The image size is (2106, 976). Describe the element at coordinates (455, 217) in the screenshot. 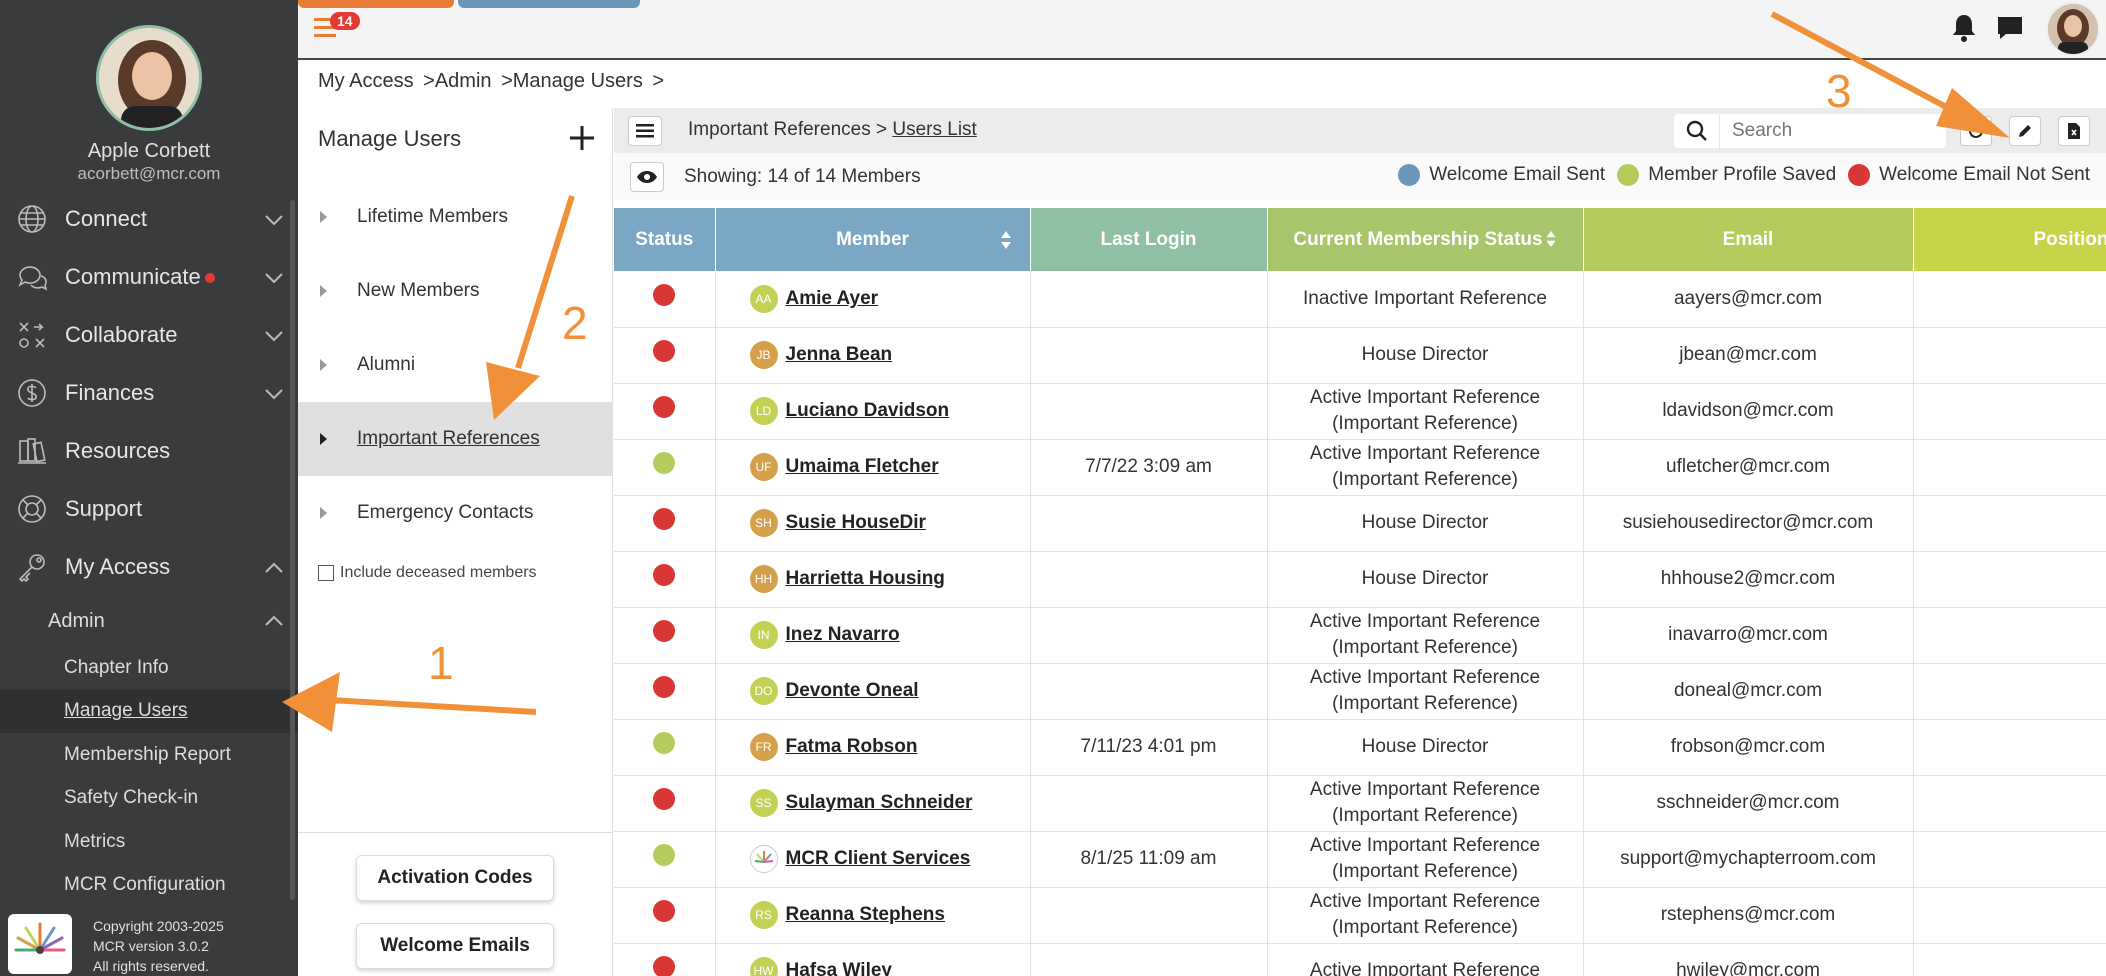

I see `group-lifetime-members: Lifetime Members` at that location.